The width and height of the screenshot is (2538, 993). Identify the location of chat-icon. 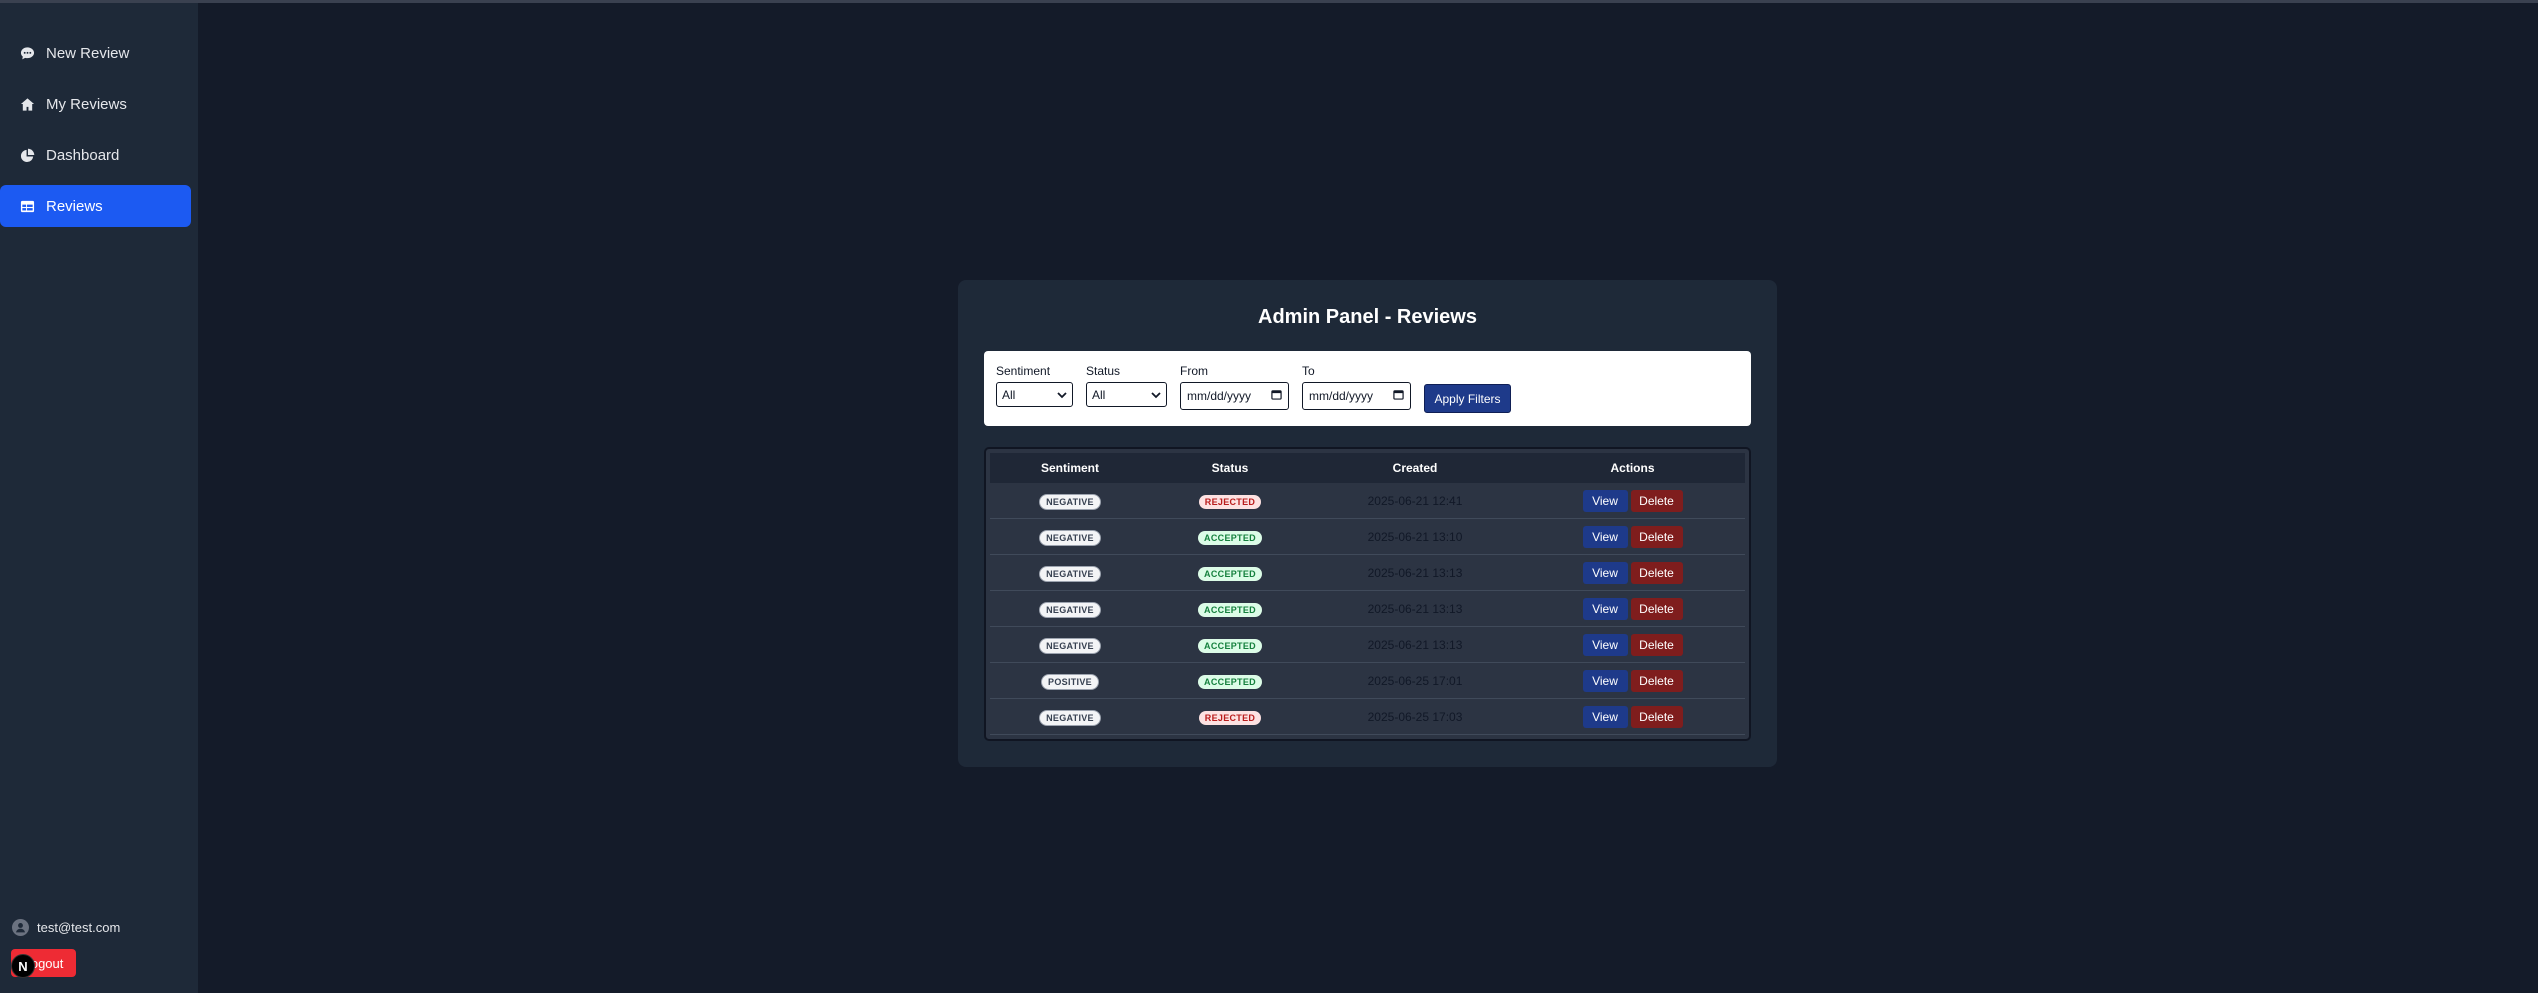
(27, 53).